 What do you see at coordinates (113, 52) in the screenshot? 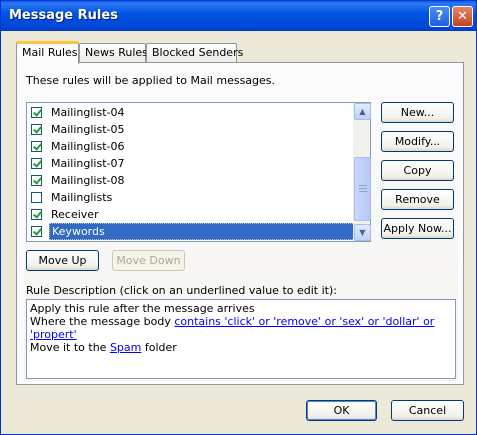
I see `tab-news-rules: News Rules` at bounding box center [113, 52].